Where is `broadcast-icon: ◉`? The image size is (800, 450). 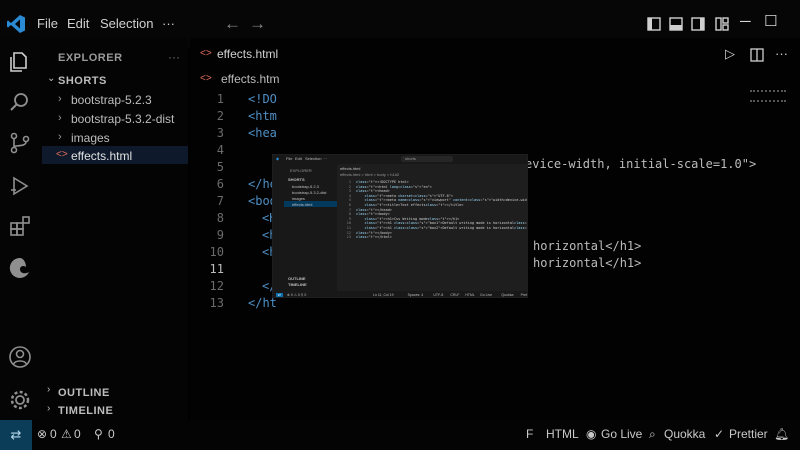 broadcast-icon: ◉ is located at coordinates (591, 434).